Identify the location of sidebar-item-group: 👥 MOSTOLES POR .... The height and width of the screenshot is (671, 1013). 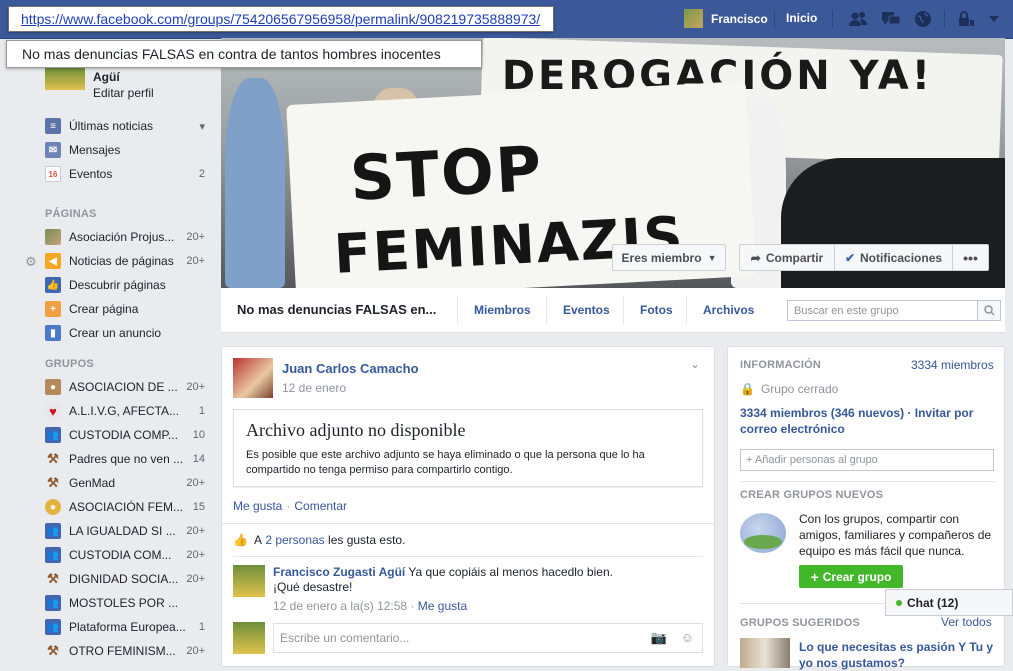
(125, 603).